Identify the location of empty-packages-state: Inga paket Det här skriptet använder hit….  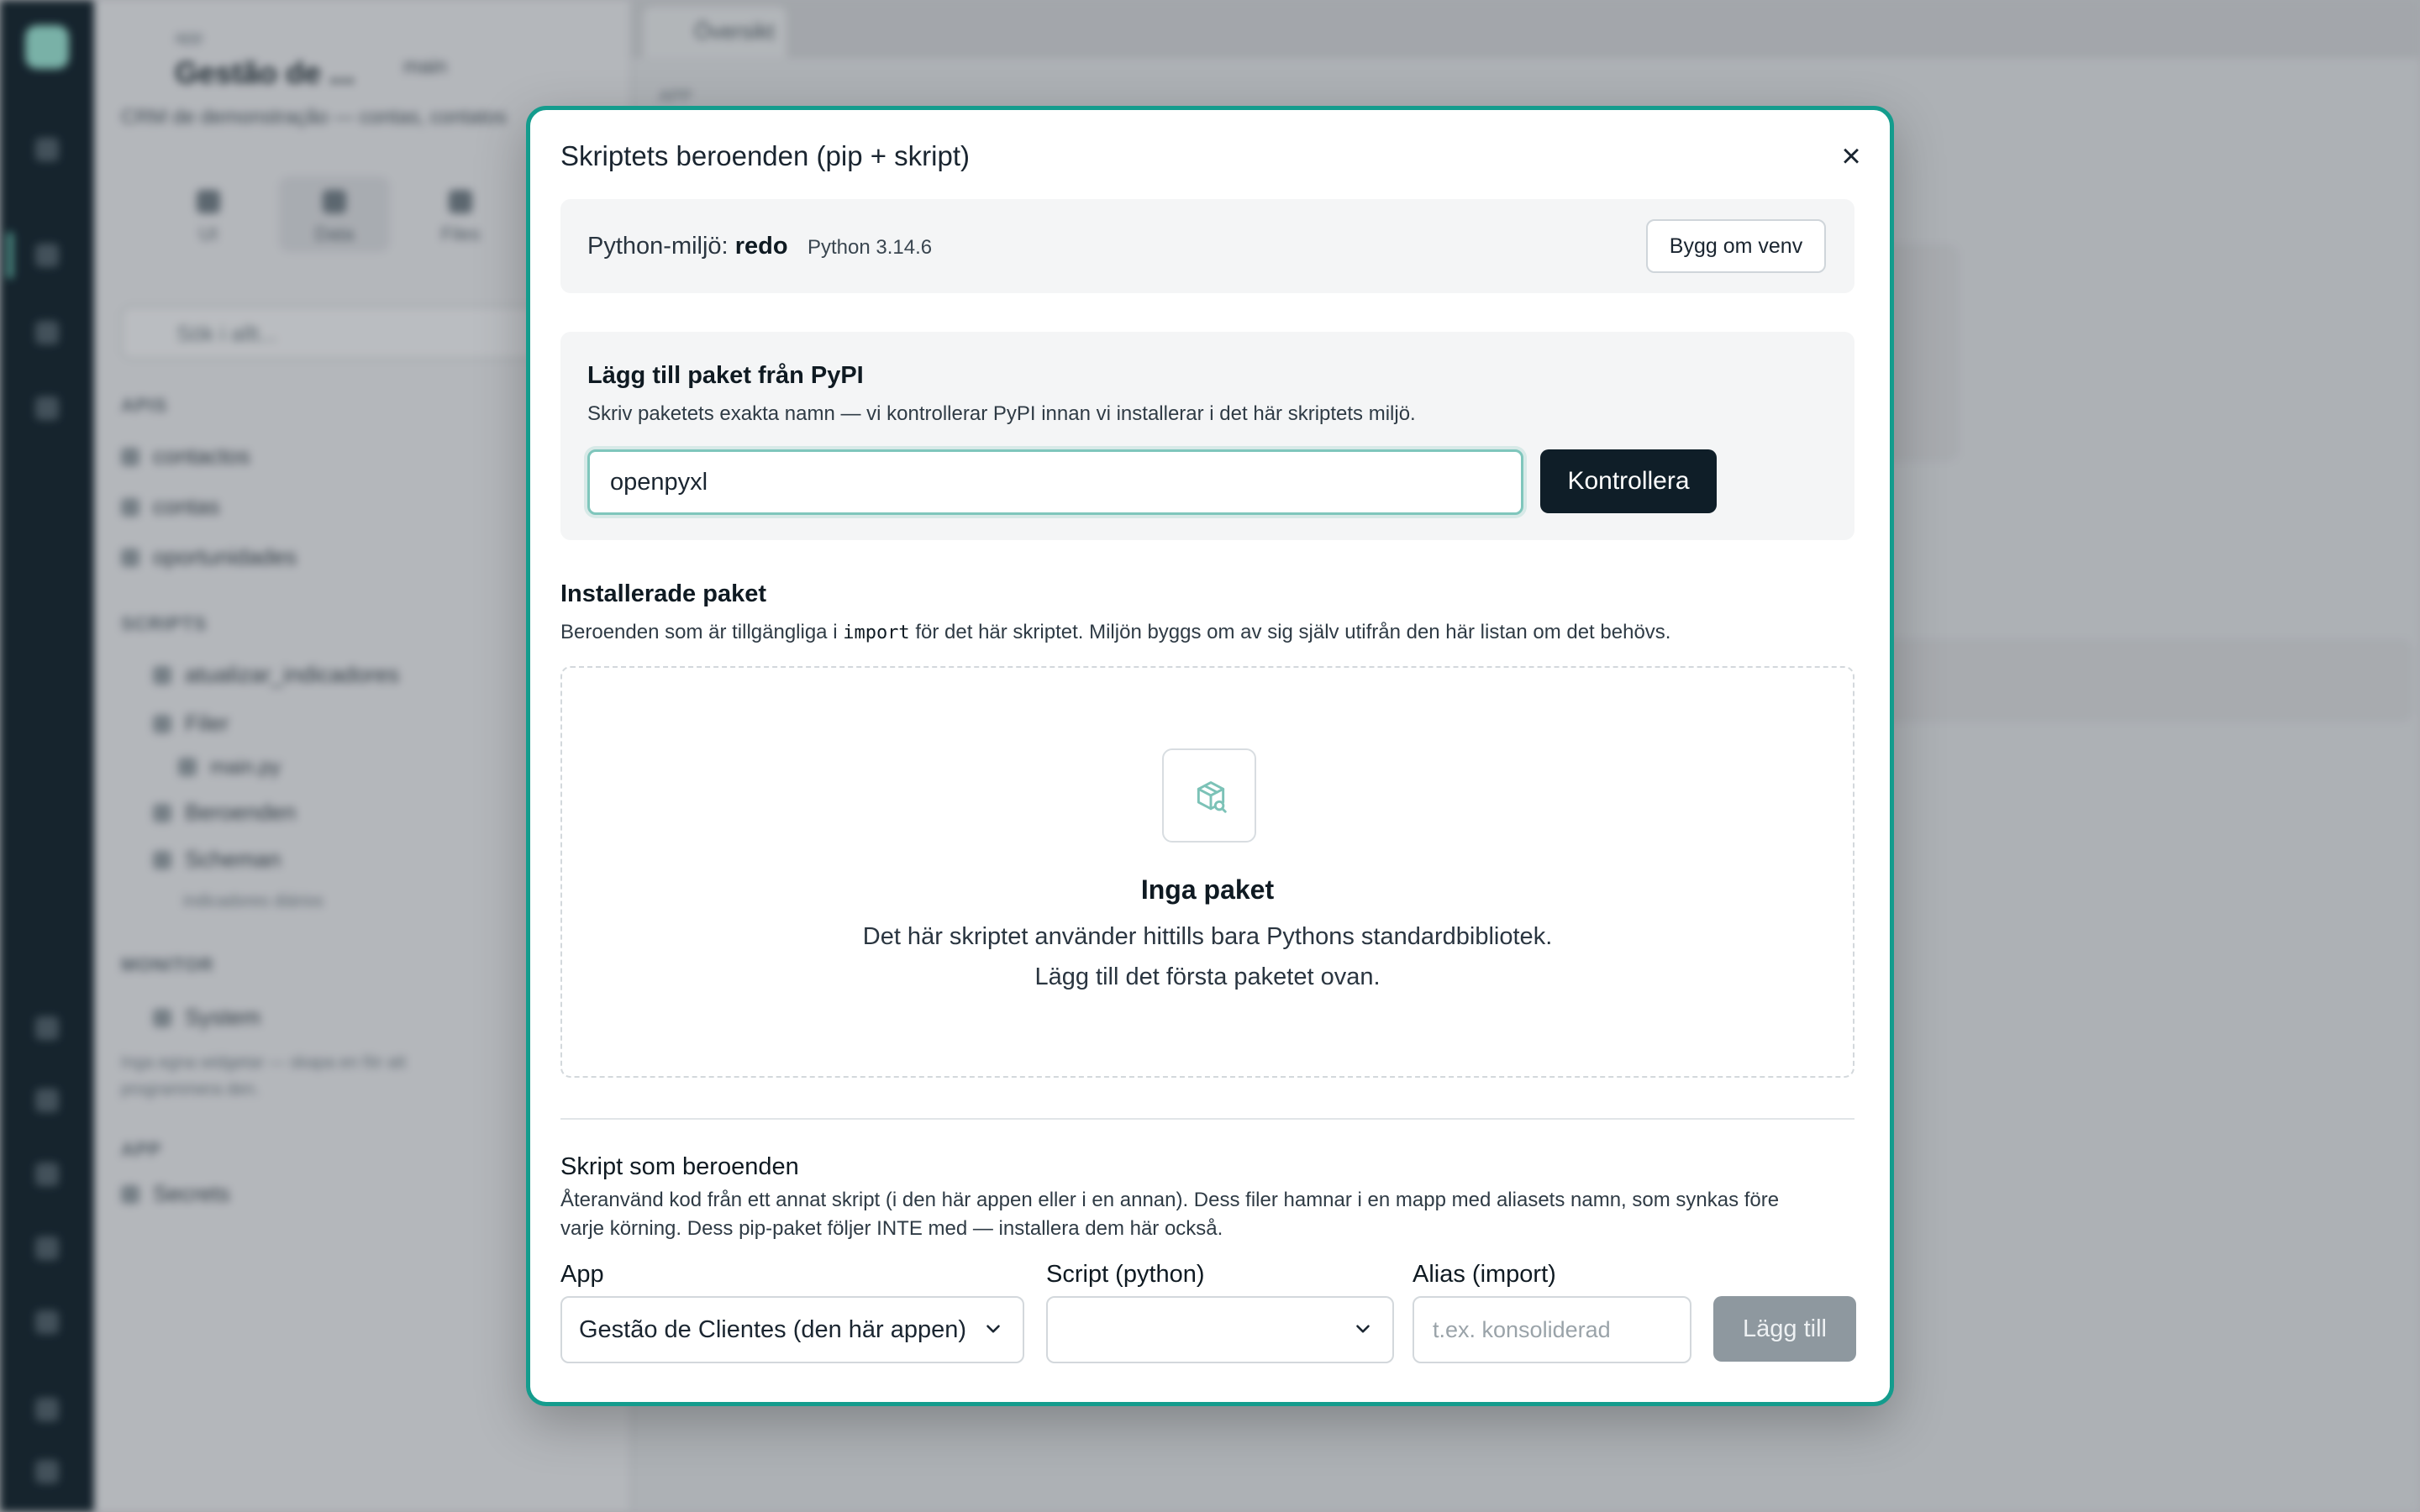
(1207, 872).